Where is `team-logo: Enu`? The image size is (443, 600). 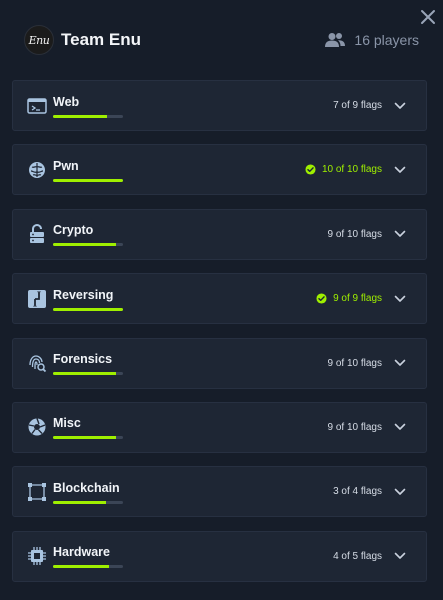
team-logo: Enu is located at coordinates (39, 40).